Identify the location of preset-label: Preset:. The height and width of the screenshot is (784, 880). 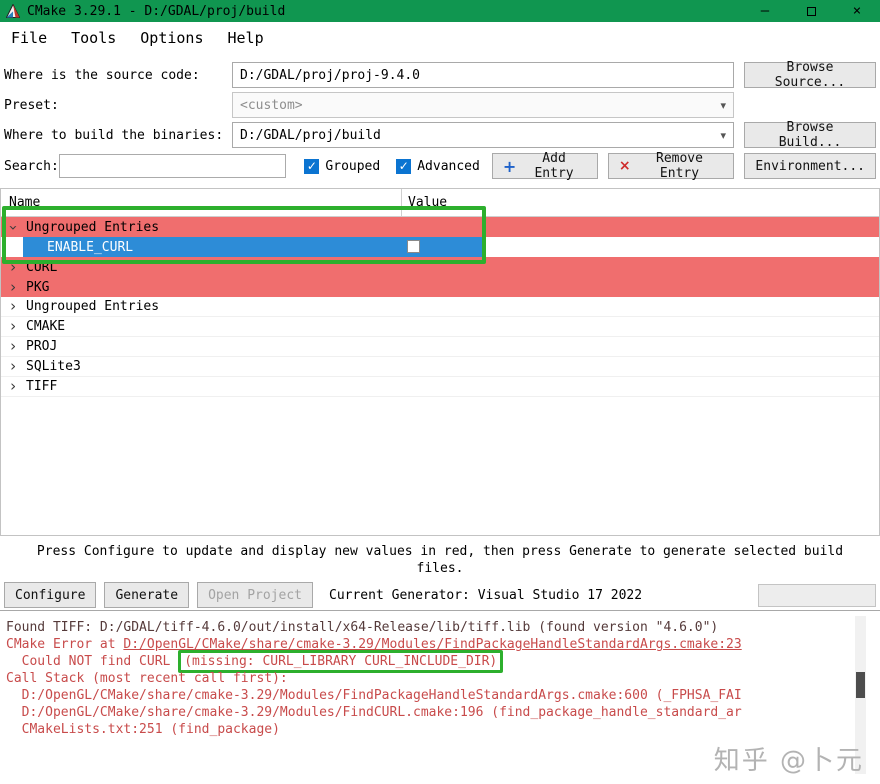
(31, 105).